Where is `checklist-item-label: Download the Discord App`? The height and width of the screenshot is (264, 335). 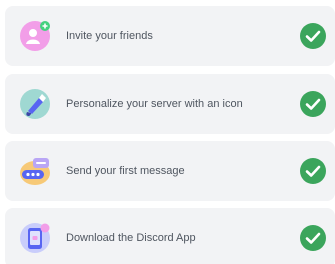 checklist-item-label: Download the Discord App is located at coordinates (131, 238).